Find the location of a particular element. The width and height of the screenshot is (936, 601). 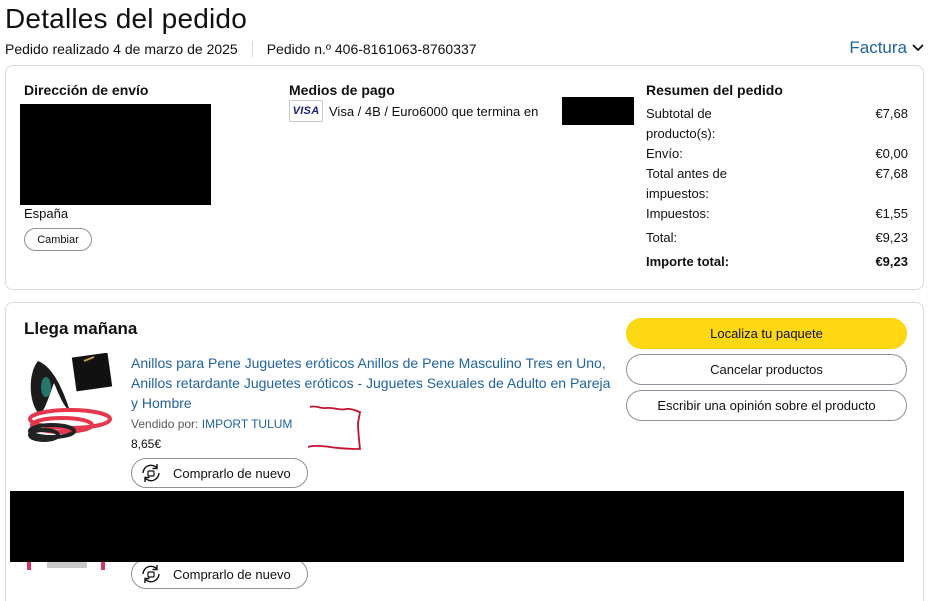

second-product-thumbnail is located at coordinates (69, 566).